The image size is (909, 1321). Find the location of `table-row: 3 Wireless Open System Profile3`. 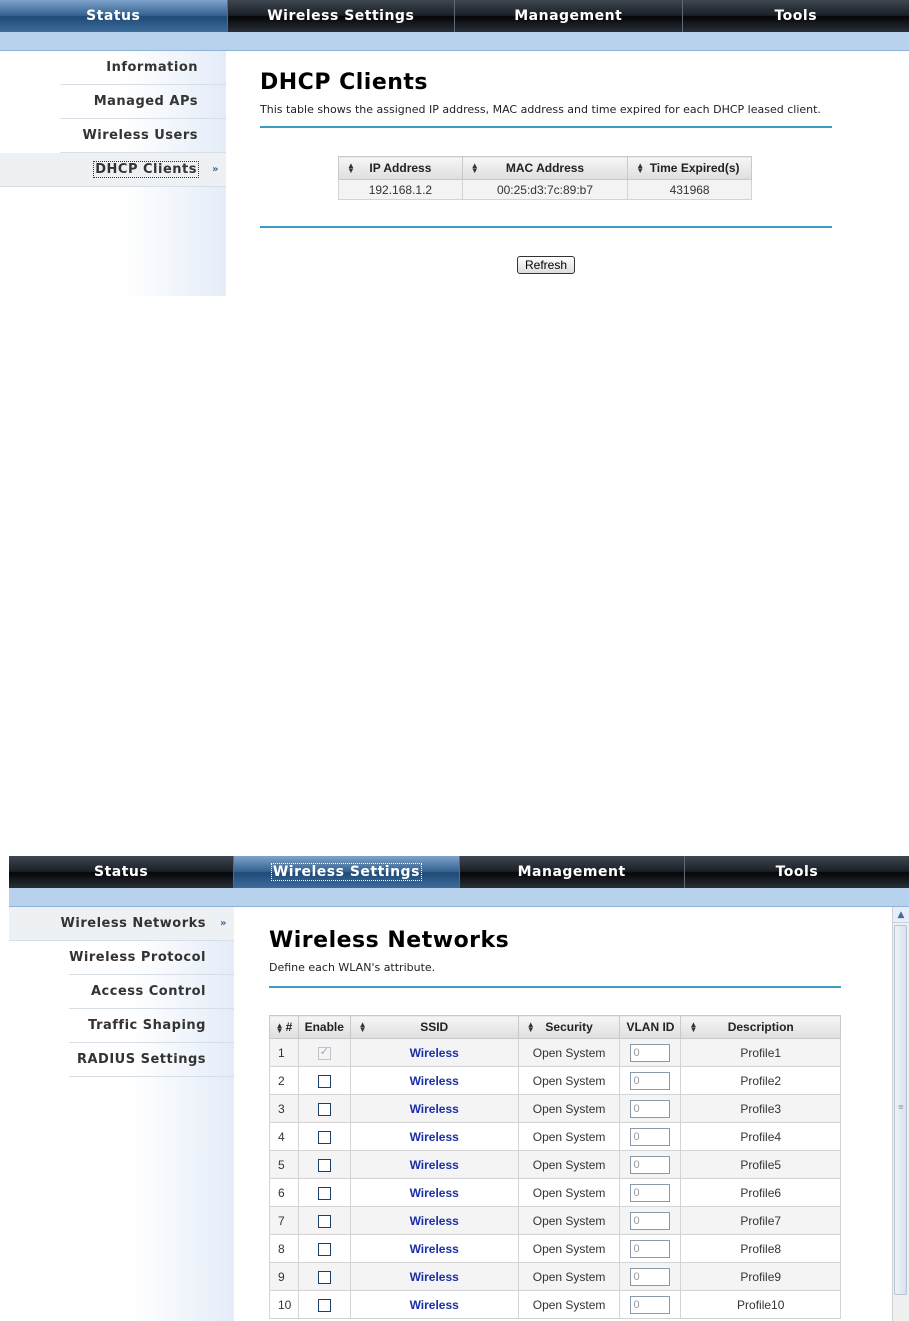

table-row: 3 Wireless Open System Profile3 is located at coordinates (555, 1108).